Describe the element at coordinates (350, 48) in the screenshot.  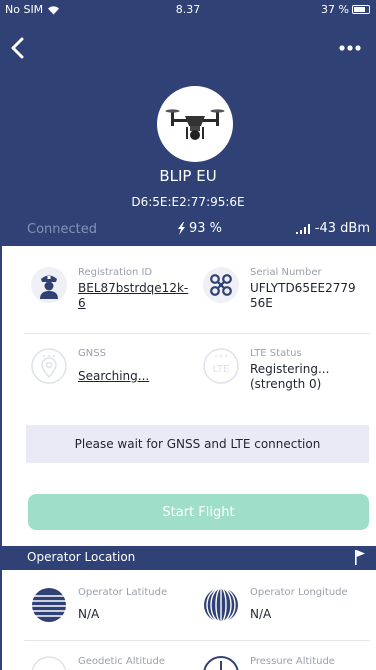
I see `more-icon` at that location.